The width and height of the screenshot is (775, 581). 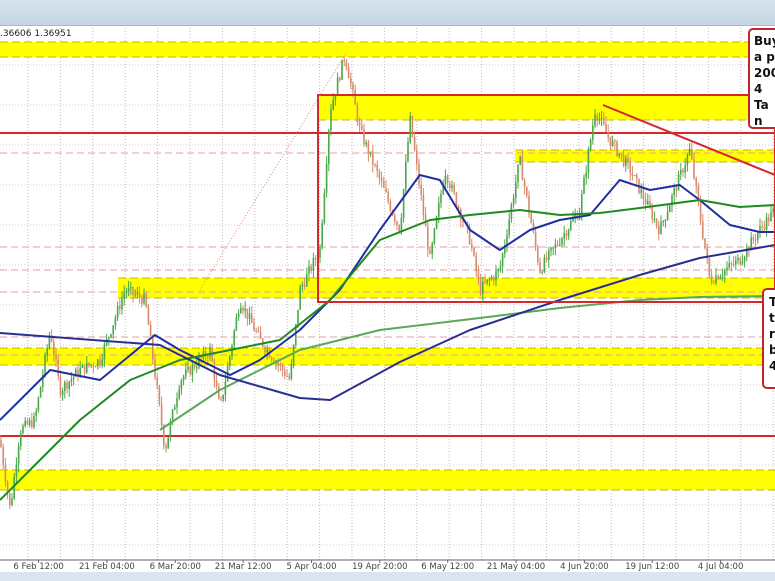 I want to click on x-tick-label: 21 Feb 04:00, so click(x=107, y=567).